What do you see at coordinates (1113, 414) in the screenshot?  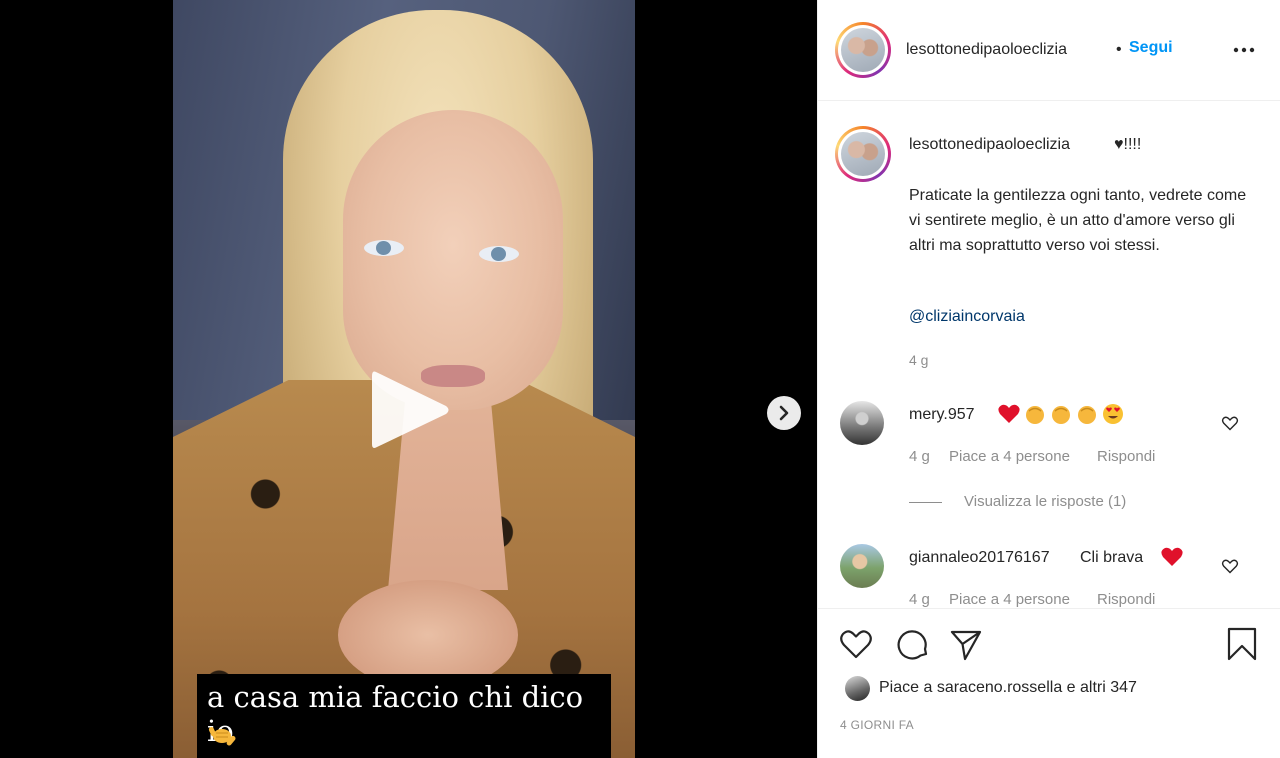 I see `heart-eyes-face-icon` at bounding box center [1113, 414].